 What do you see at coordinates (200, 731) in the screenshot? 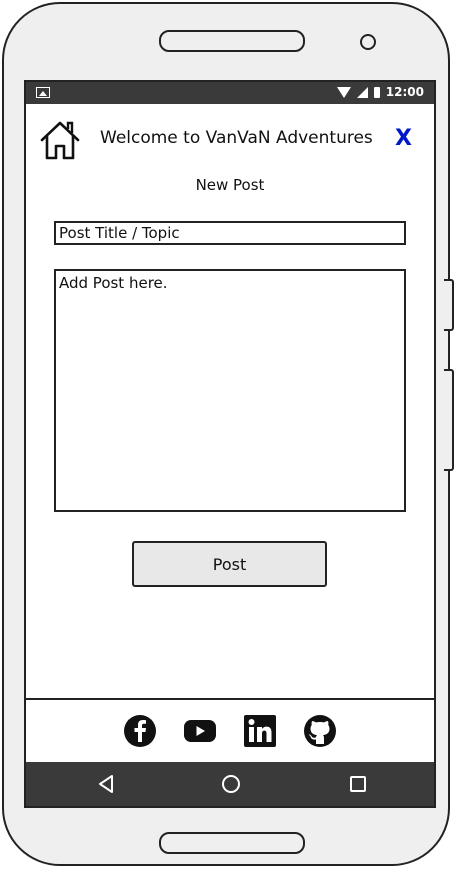
I see `youtube-icon` at bounding box center [200, 731].